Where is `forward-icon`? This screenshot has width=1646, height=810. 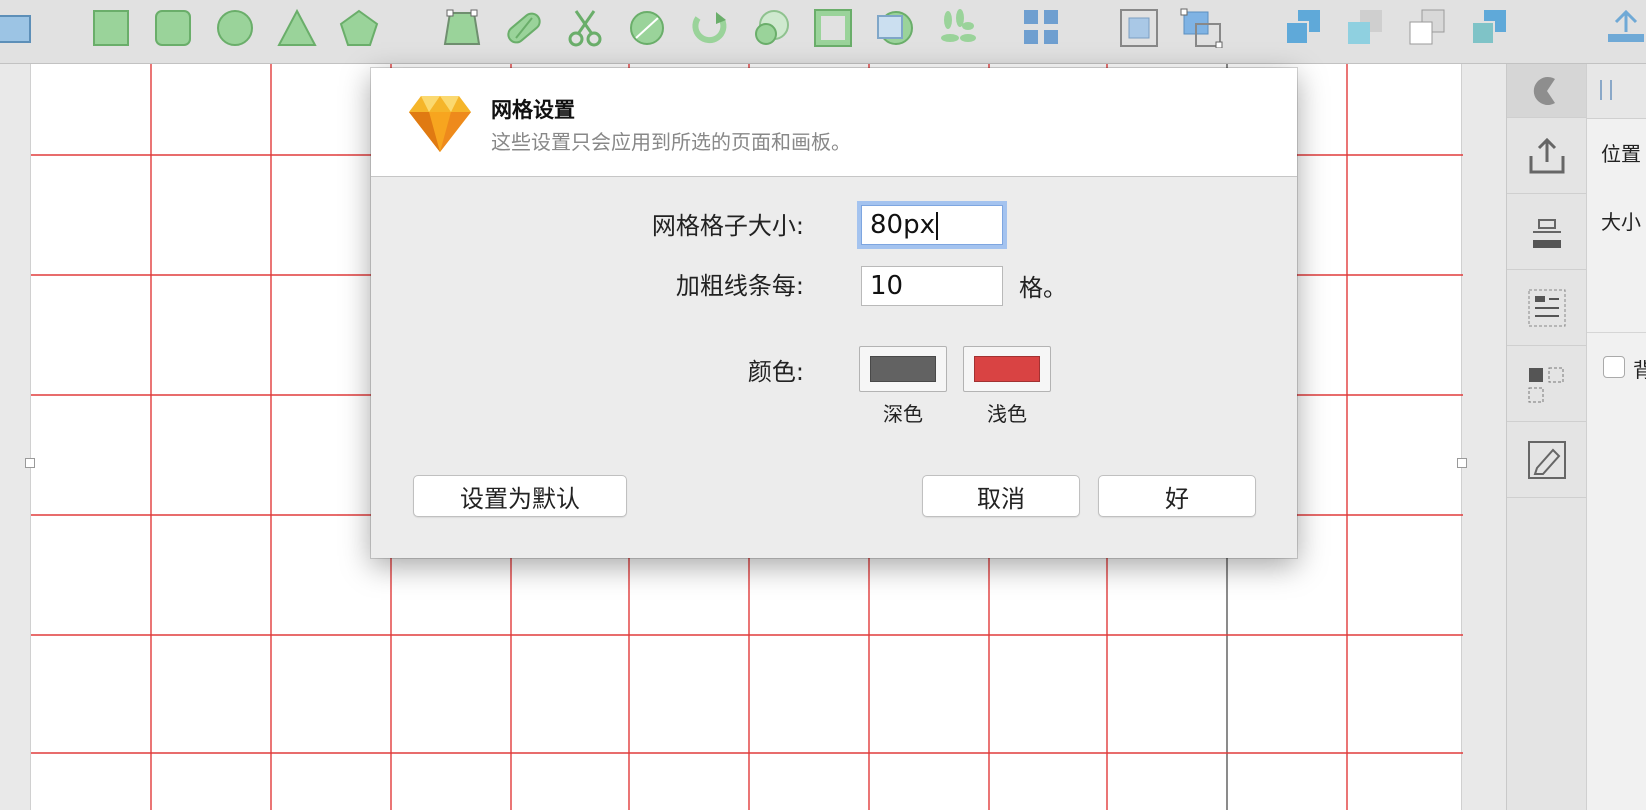 forward-icon is located at coordinates (1304, 28).